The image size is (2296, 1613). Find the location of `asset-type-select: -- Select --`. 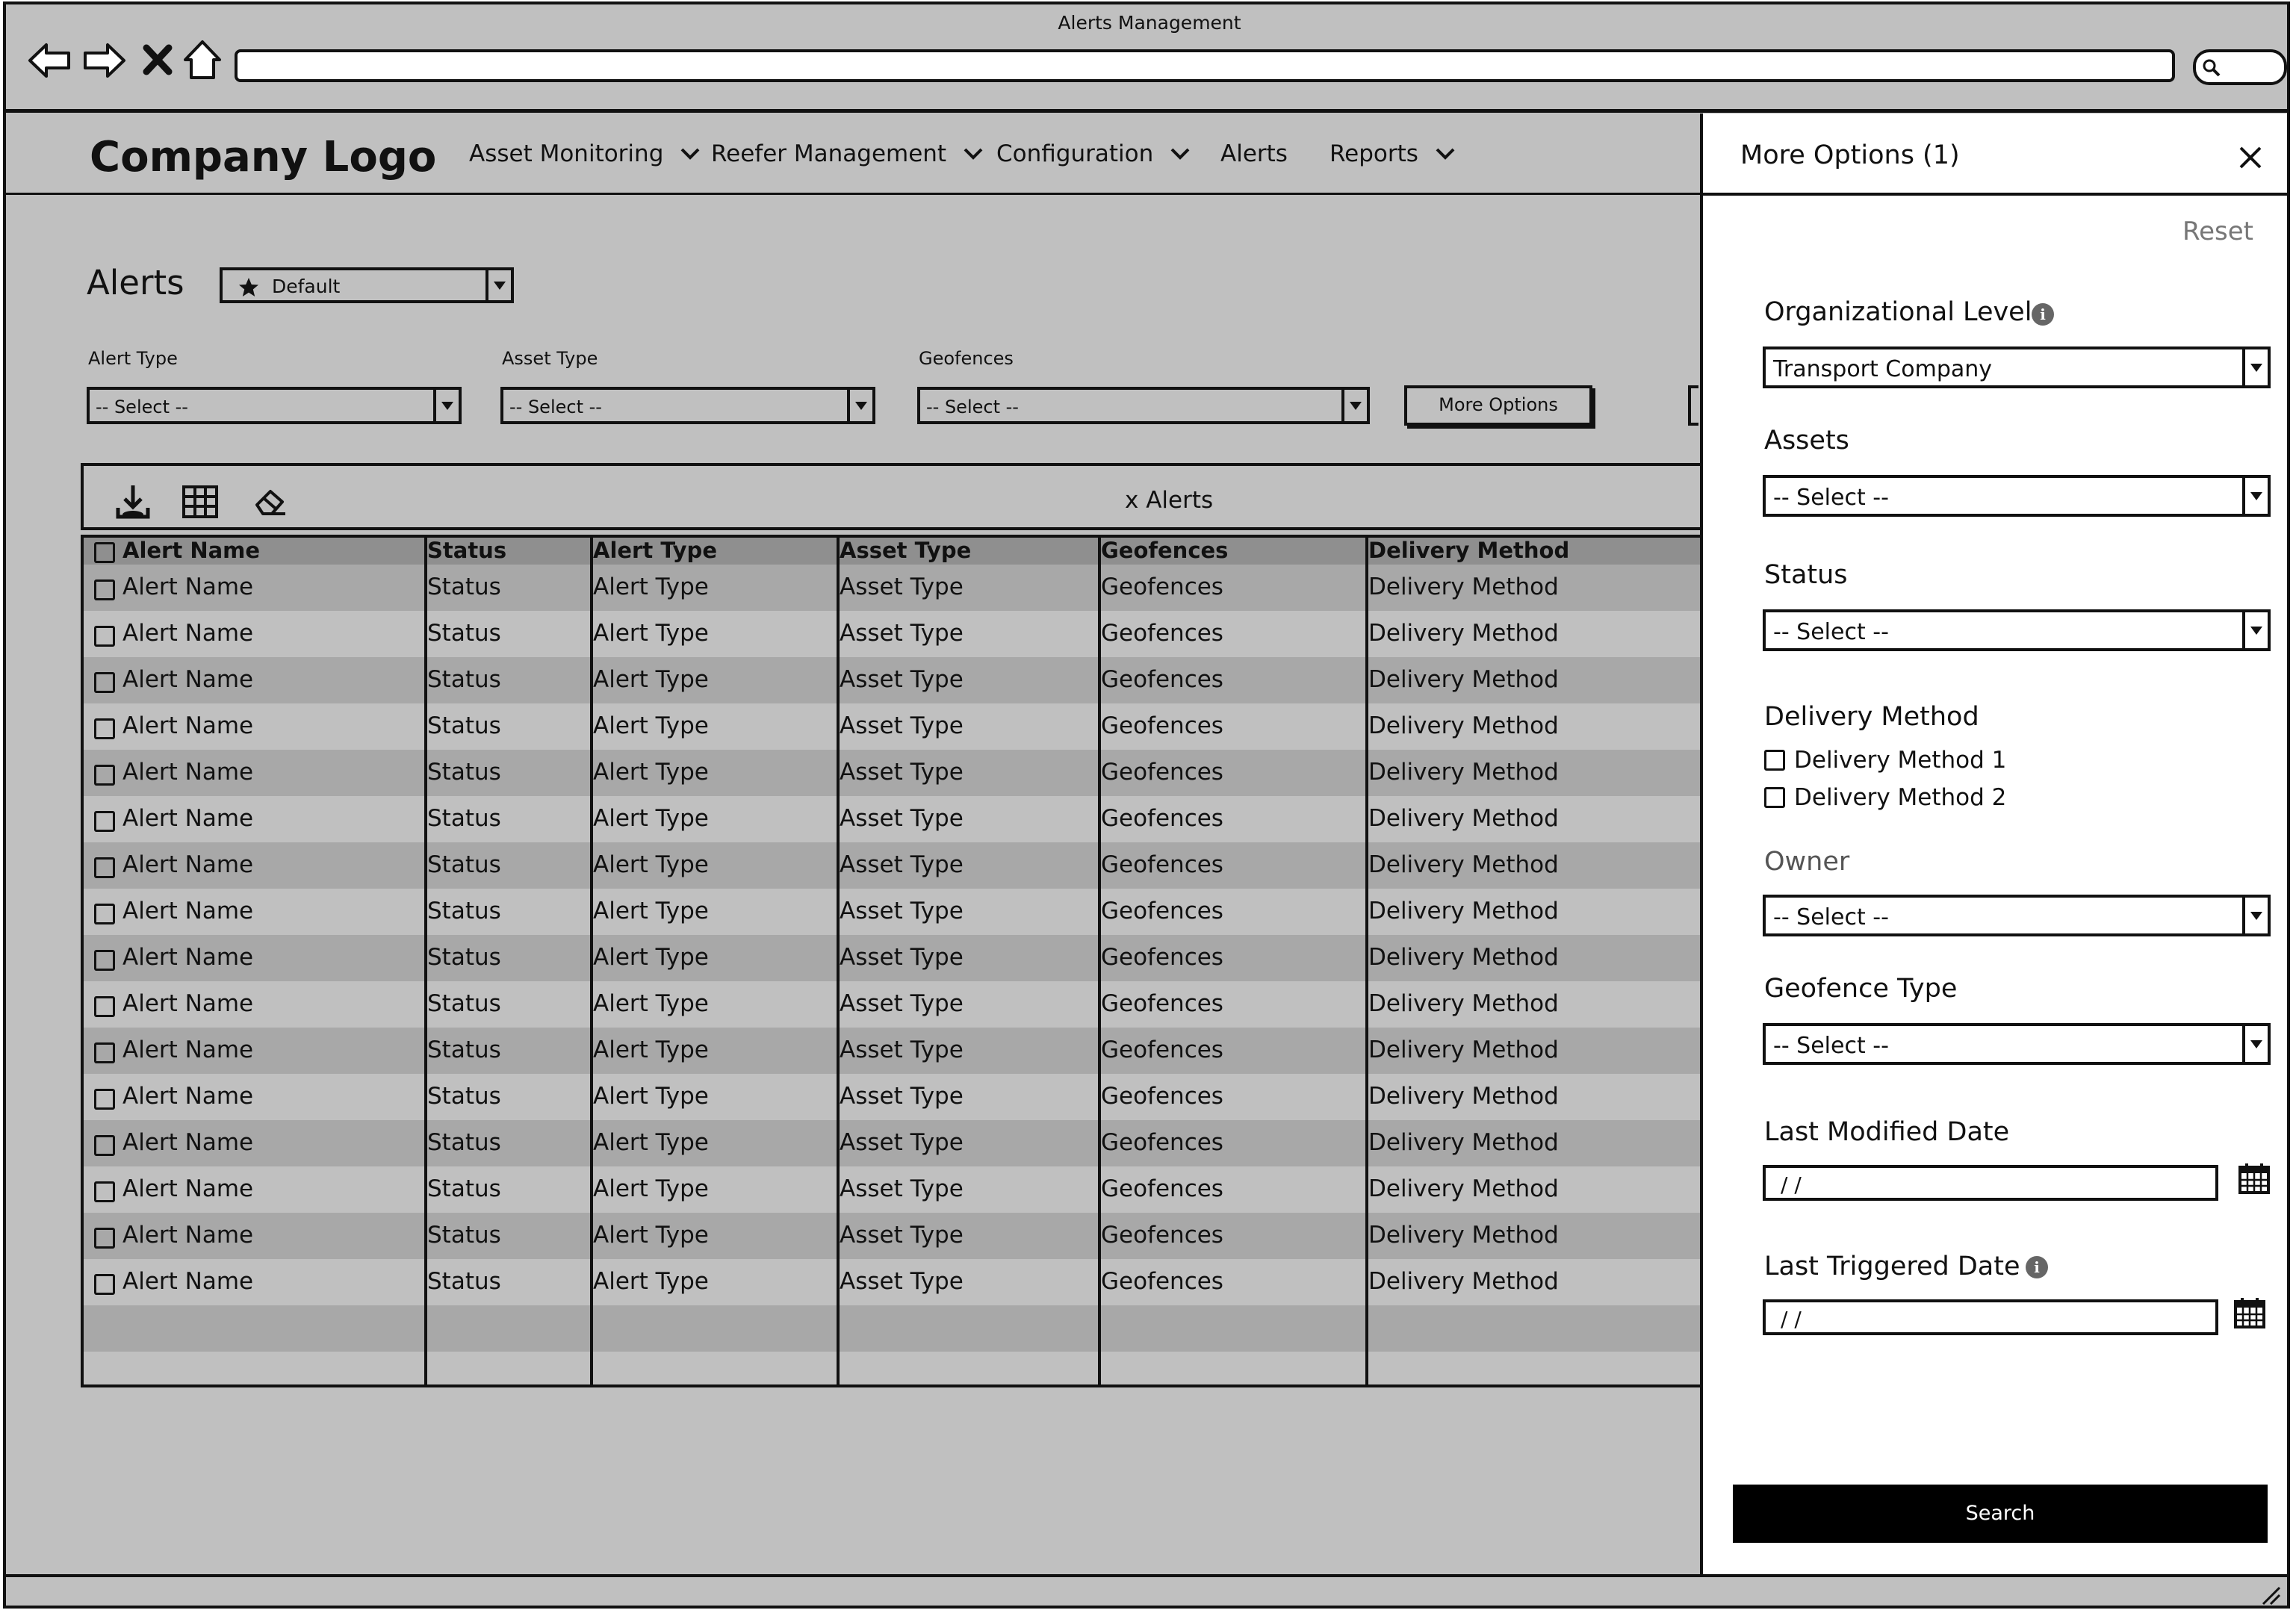

asset-type-select: -- Select -- is located at coordinates (687, 405).